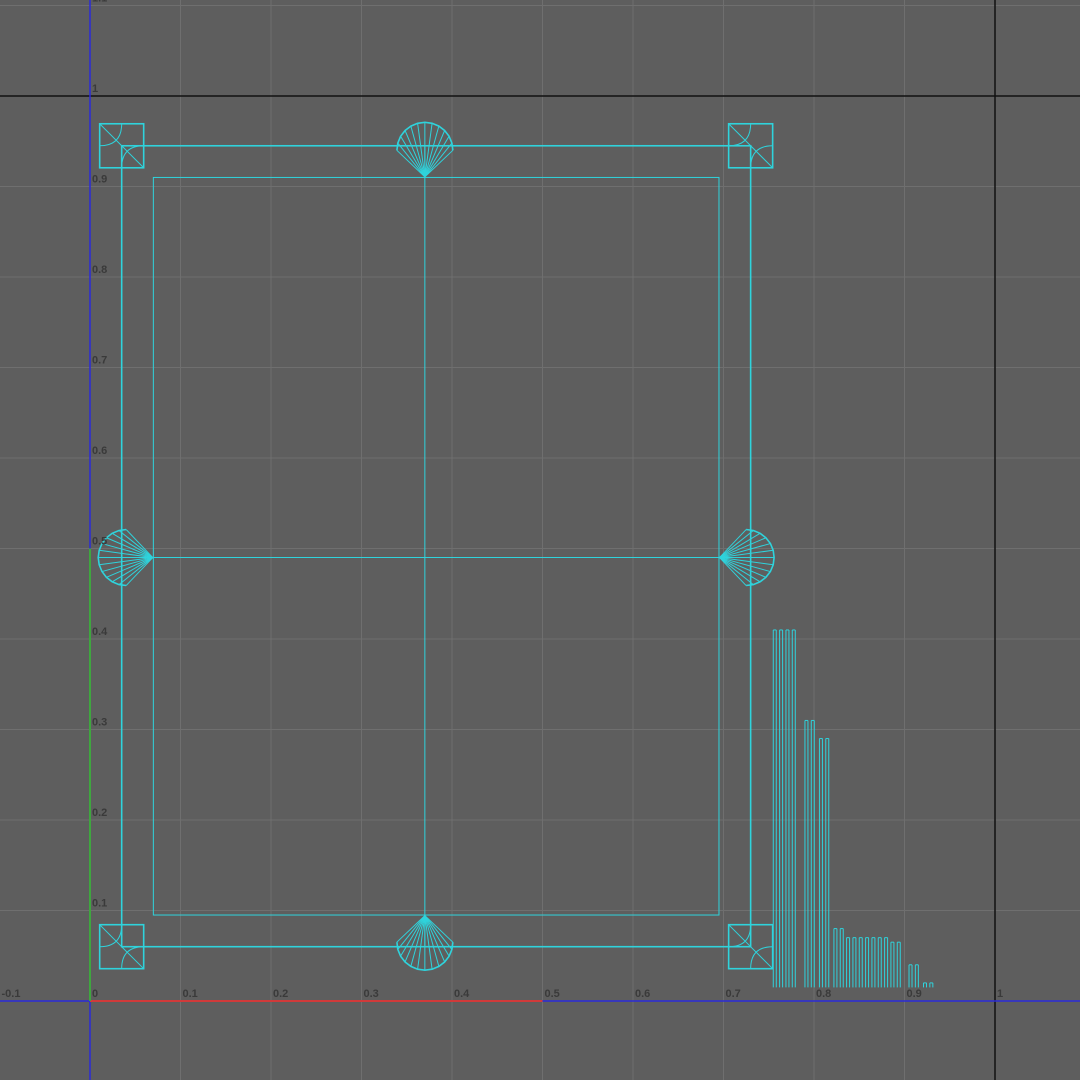 Image resolution: width=1080 pixels, height=1080 pixels. Describe the element at coordinates (99, 361) in the screenshot. I see `v-tick-label: 0.7` at that location.